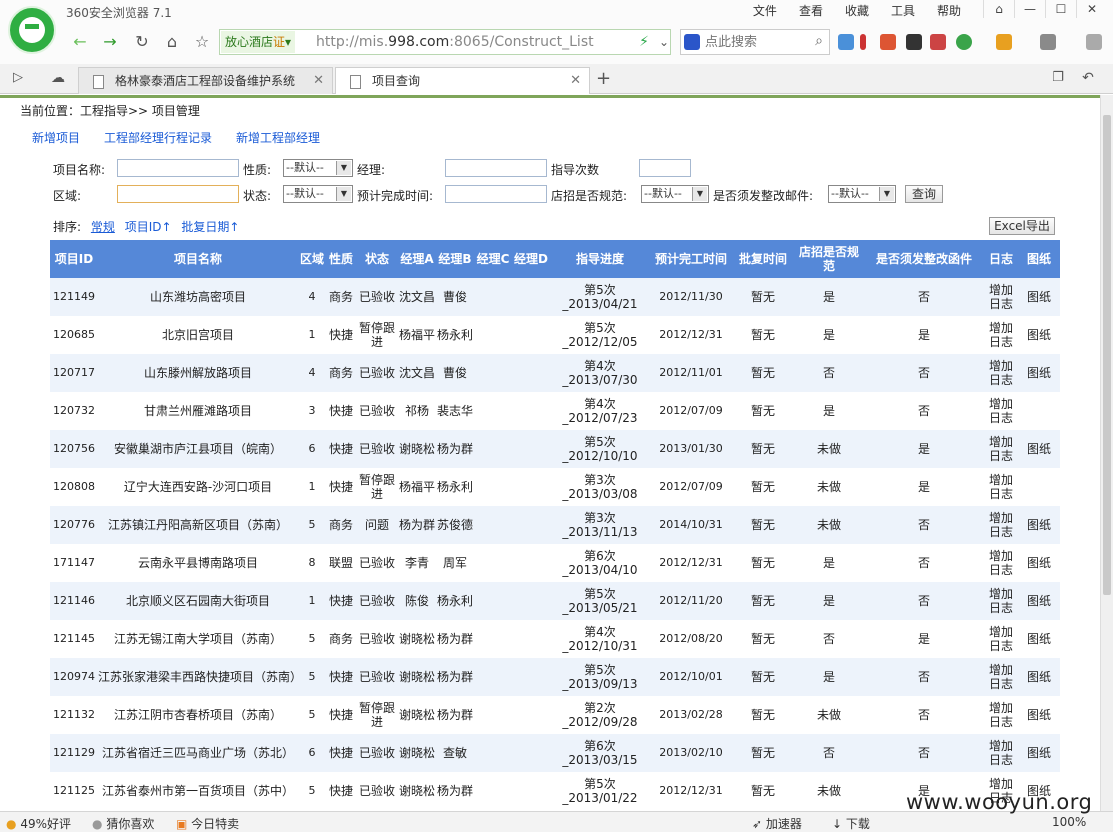  I want to click on tab-list-icon: ❐, so click(1058, 78).